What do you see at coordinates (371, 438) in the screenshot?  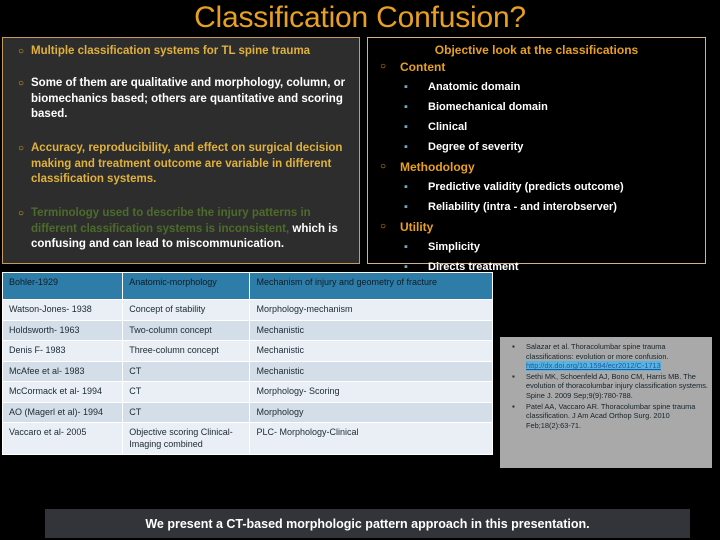 I see `table-cell: PLC- Morphology-Clinical` at bounding box center [371, 438].